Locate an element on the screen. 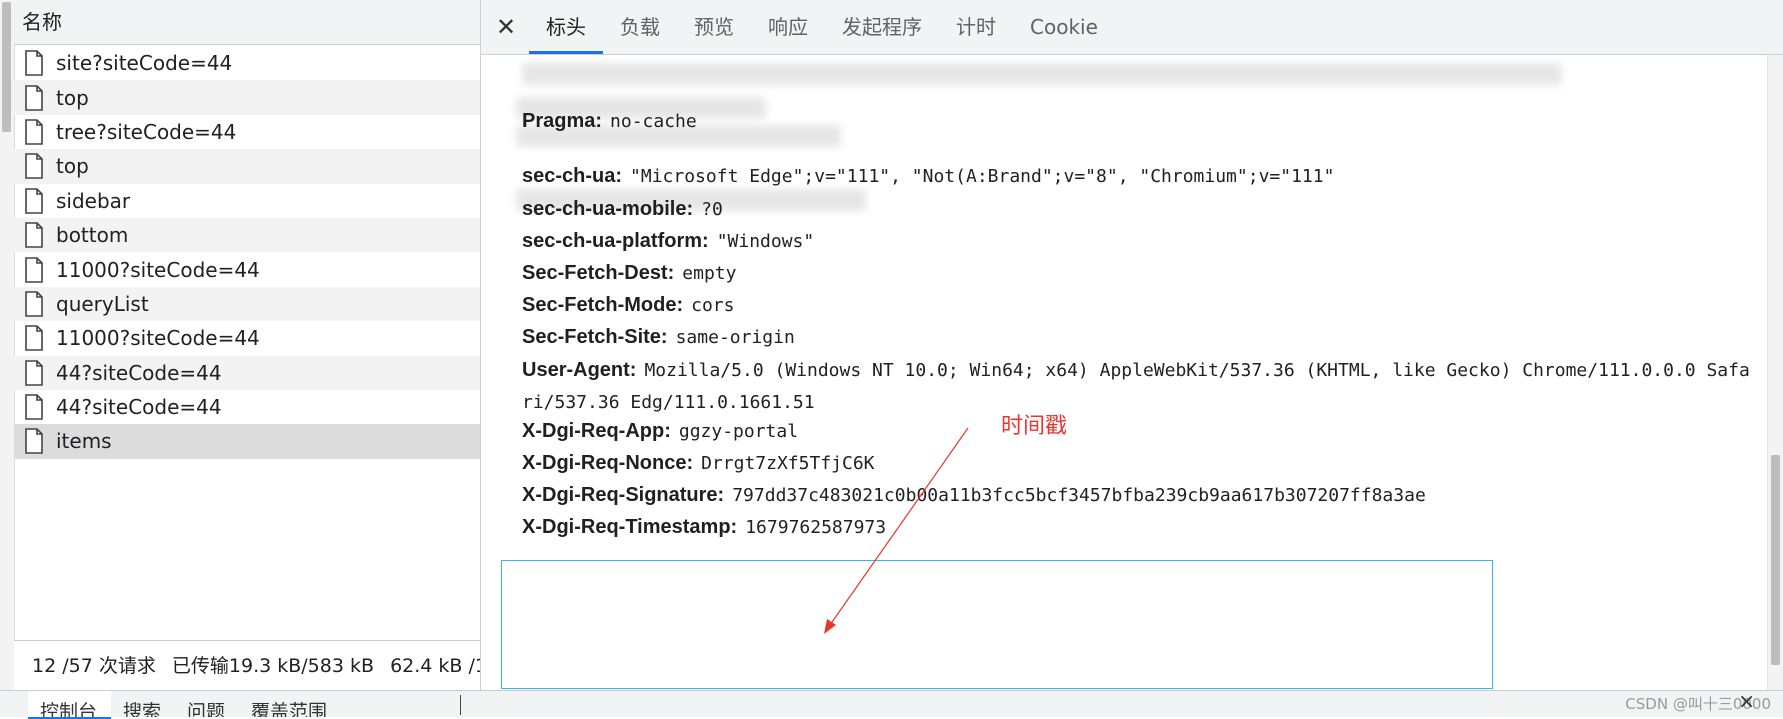  right-scrollbar is located at coordinates (1775, 372).